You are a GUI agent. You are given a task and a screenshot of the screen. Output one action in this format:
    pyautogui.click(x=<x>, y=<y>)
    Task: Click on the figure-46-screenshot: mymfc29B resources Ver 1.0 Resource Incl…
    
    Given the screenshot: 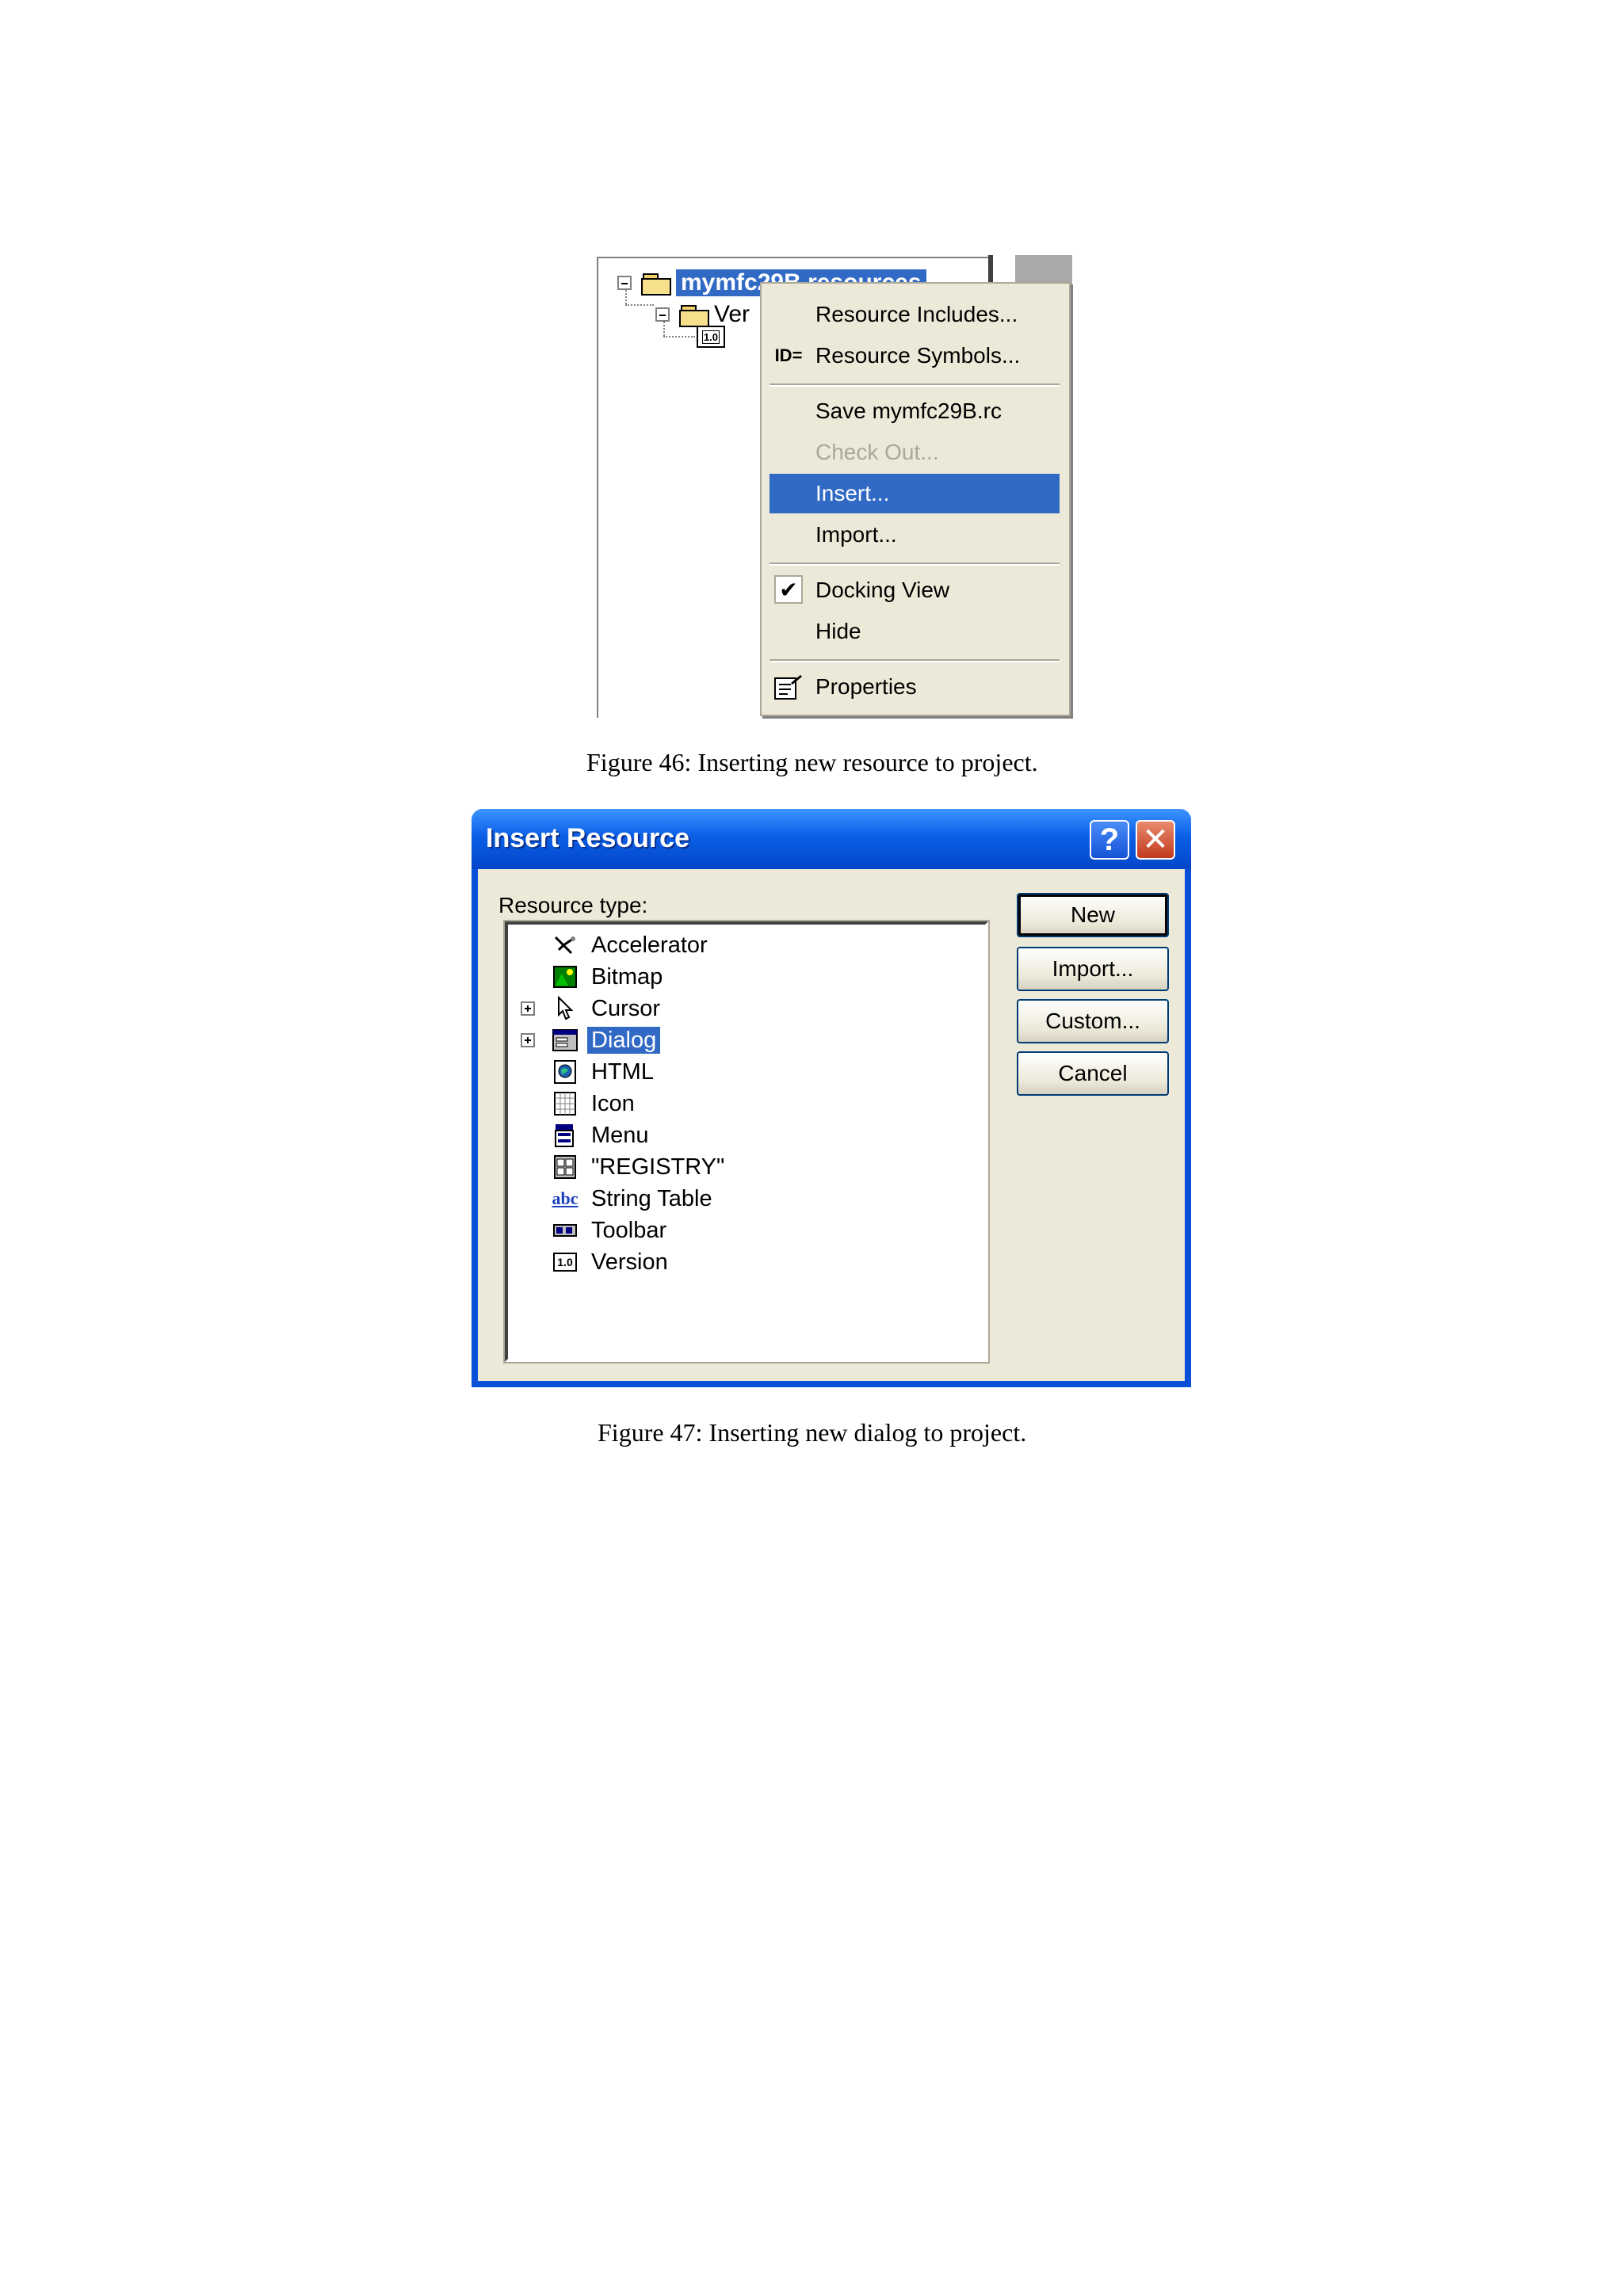 What is the action you would take?
    pyautogui.click(x=833, y=486)
    